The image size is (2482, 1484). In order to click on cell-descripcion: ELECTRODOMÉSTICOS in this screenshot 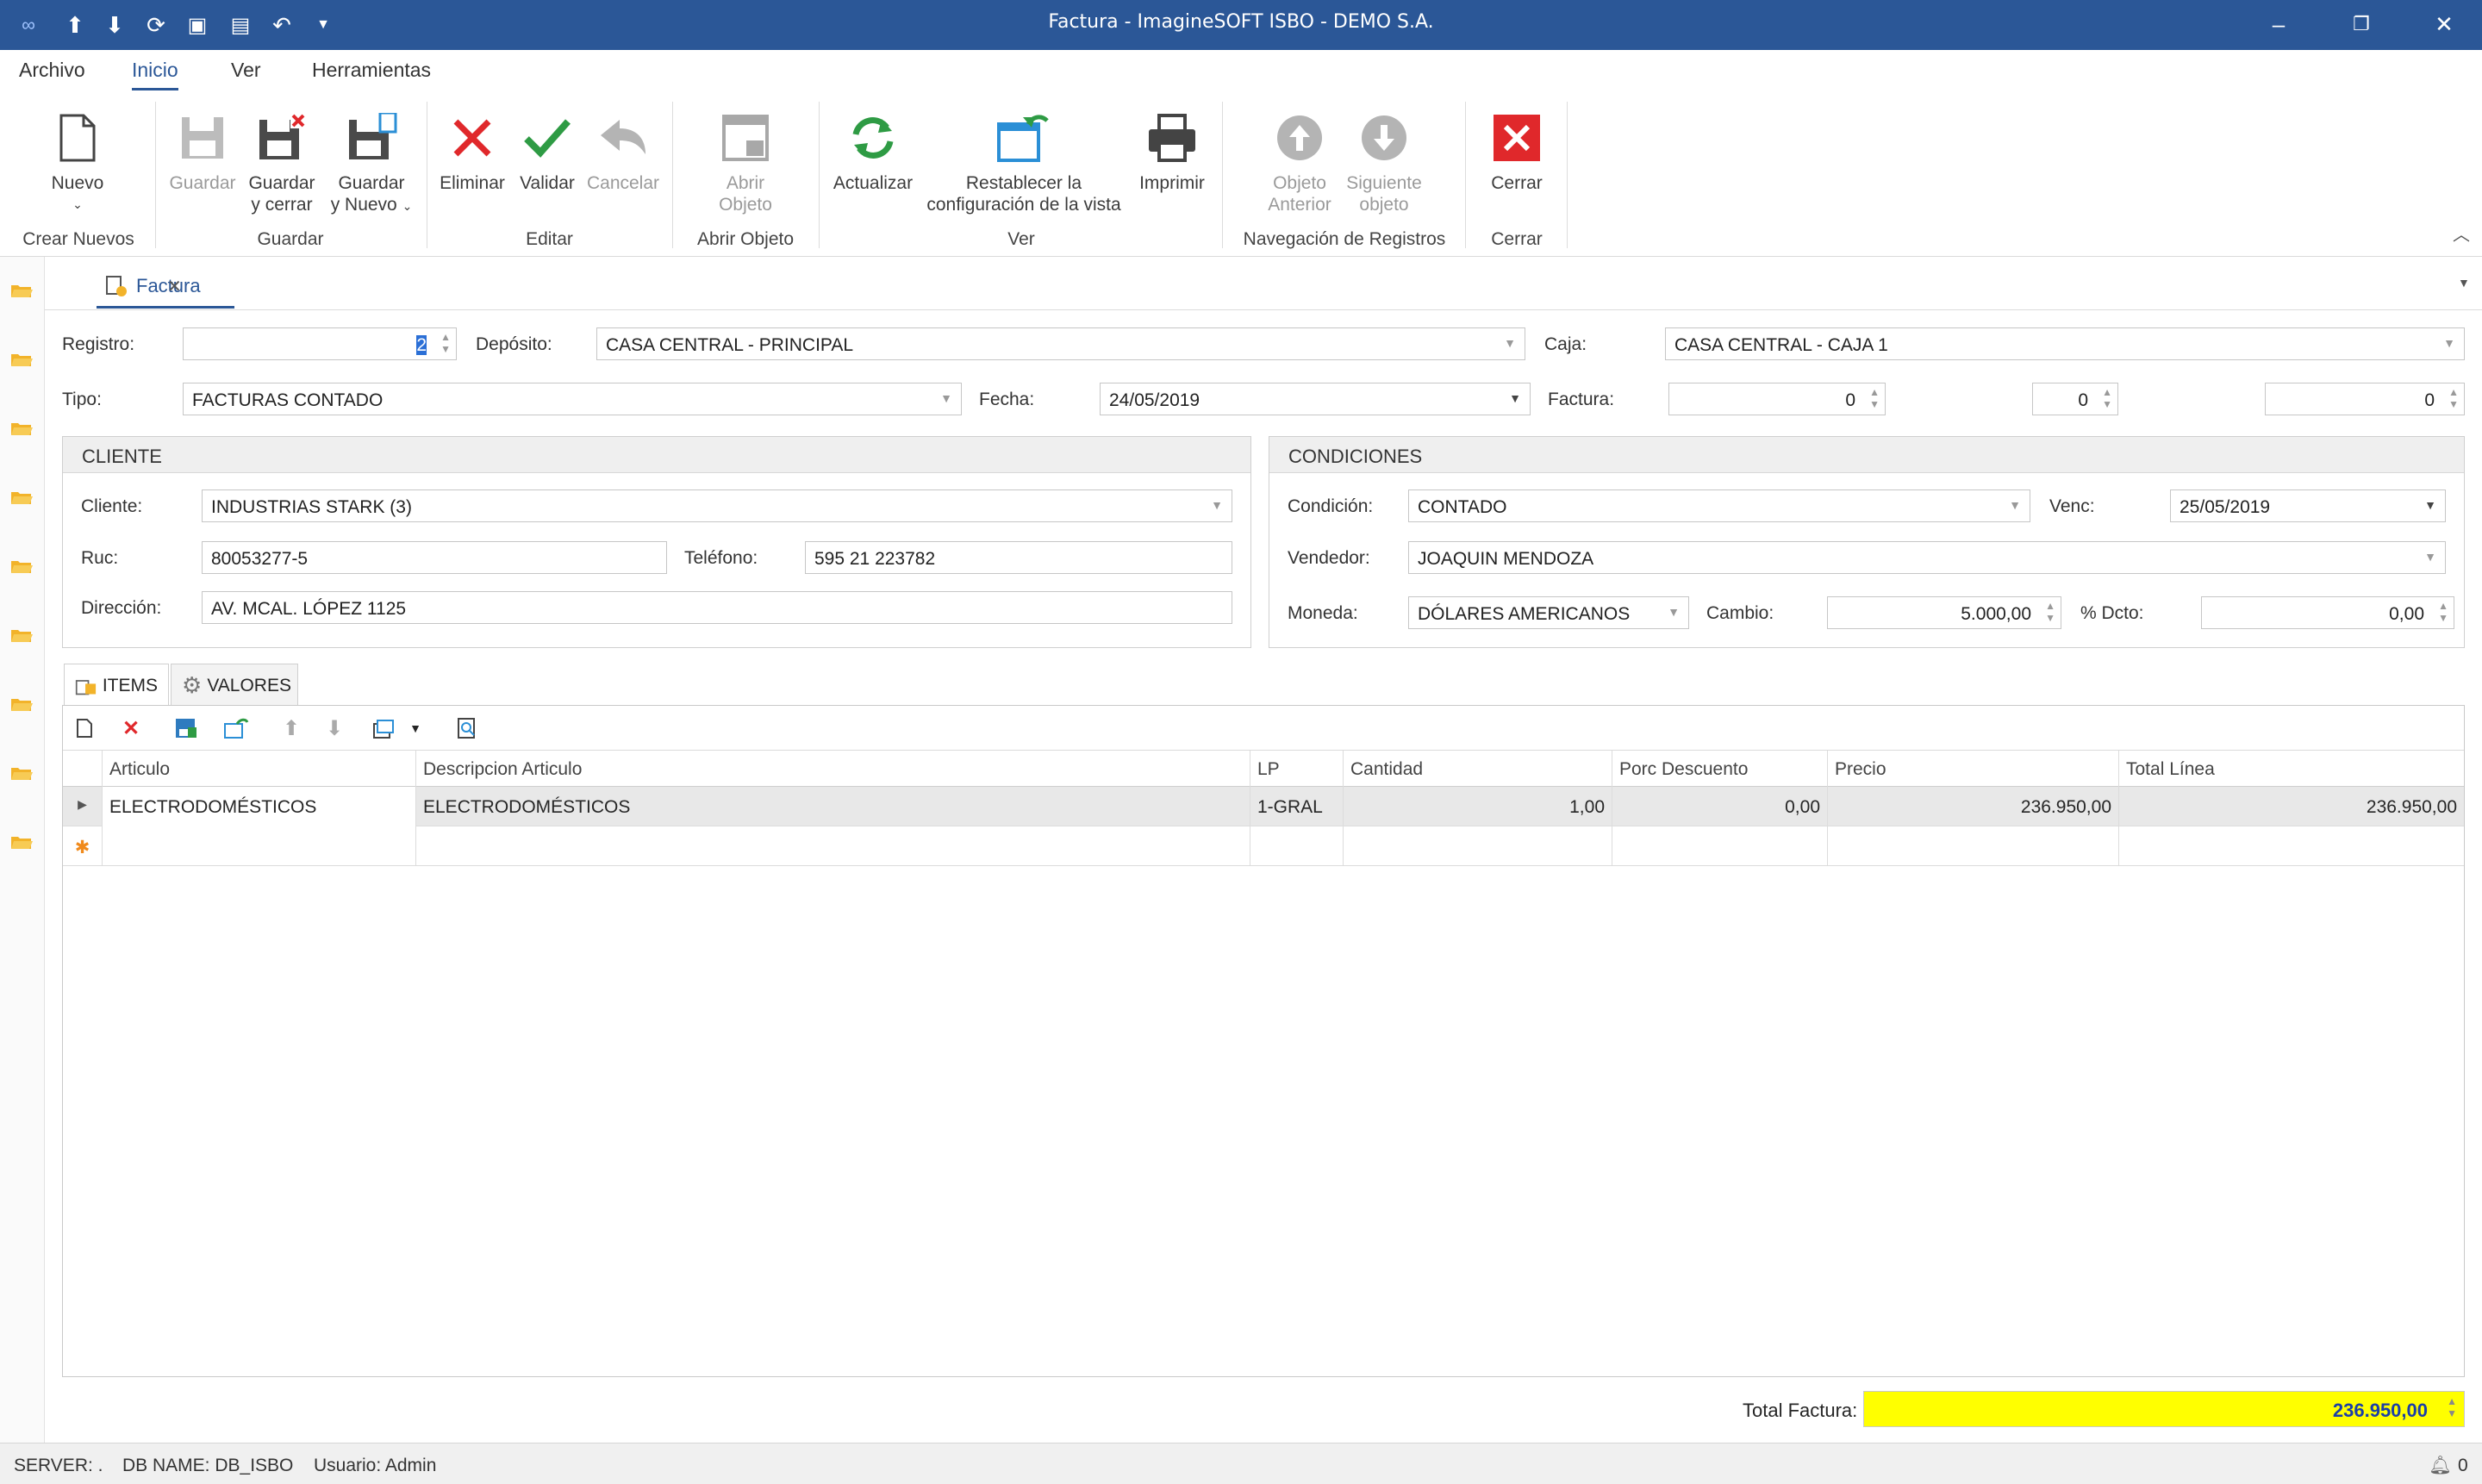, I will do `click(833, 806)`.